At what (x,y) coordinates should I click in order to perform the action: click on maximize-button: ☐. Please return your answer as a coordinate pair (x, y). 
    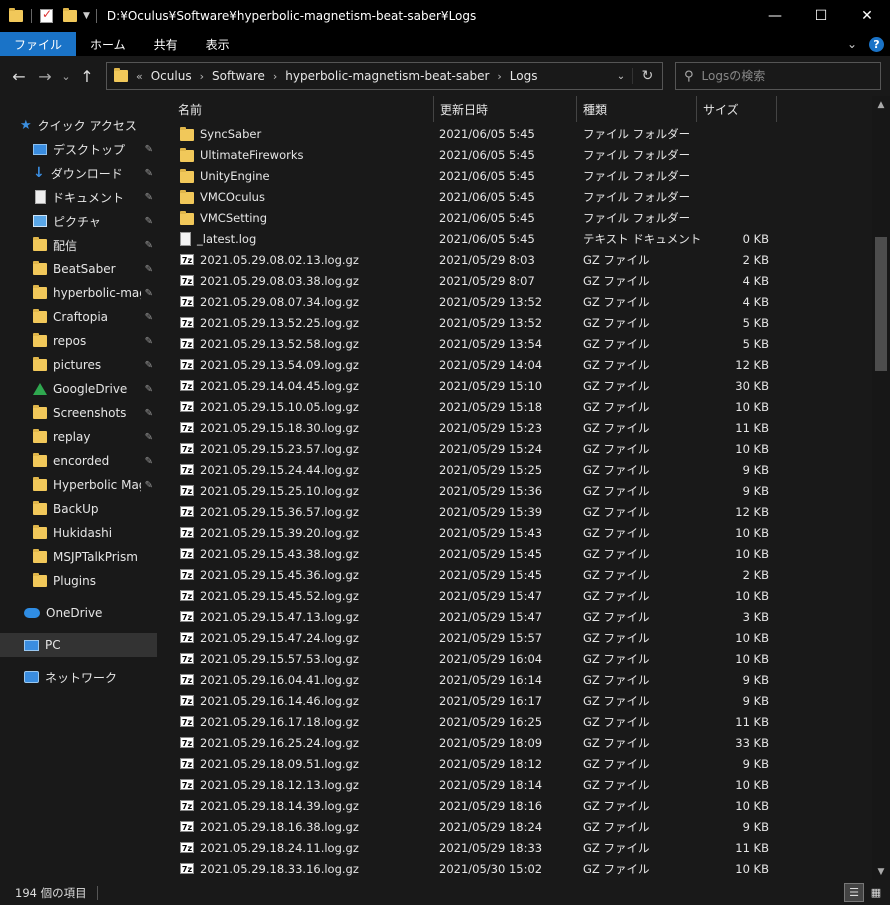
    Looking at the image, I should click on (821, 16).